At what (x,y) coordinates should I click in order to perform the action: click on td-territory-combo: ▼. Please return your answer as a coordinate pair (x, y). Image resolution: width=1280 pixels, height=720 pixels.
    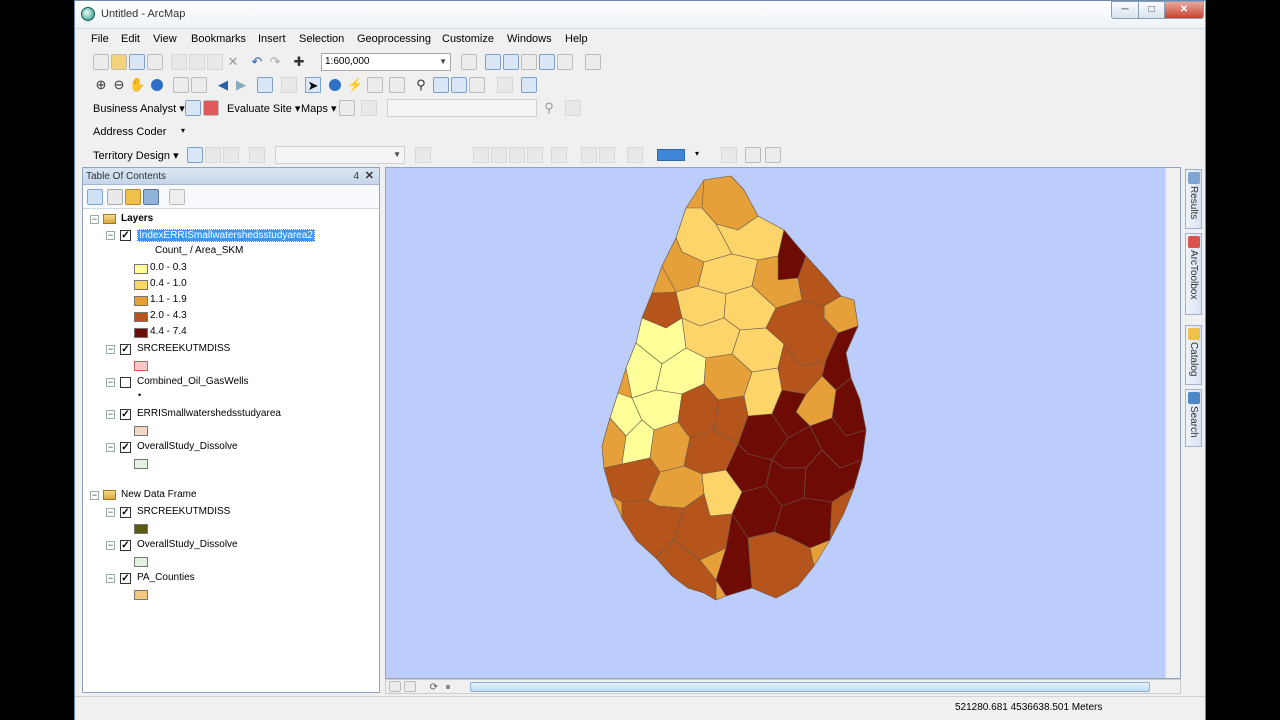
    Looking at the image, I should click on (340, 155).